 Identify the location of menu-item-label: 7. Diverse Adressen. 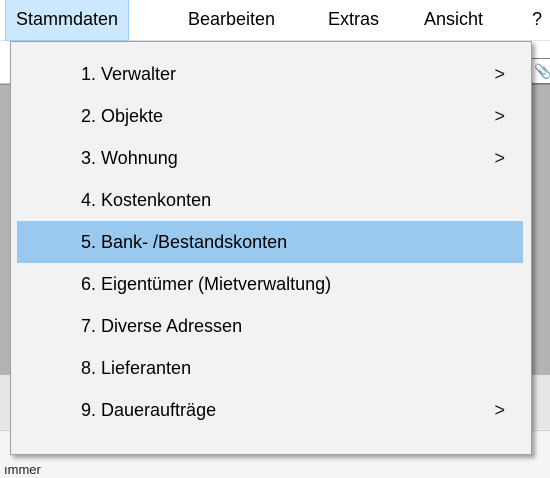
(162, 326).